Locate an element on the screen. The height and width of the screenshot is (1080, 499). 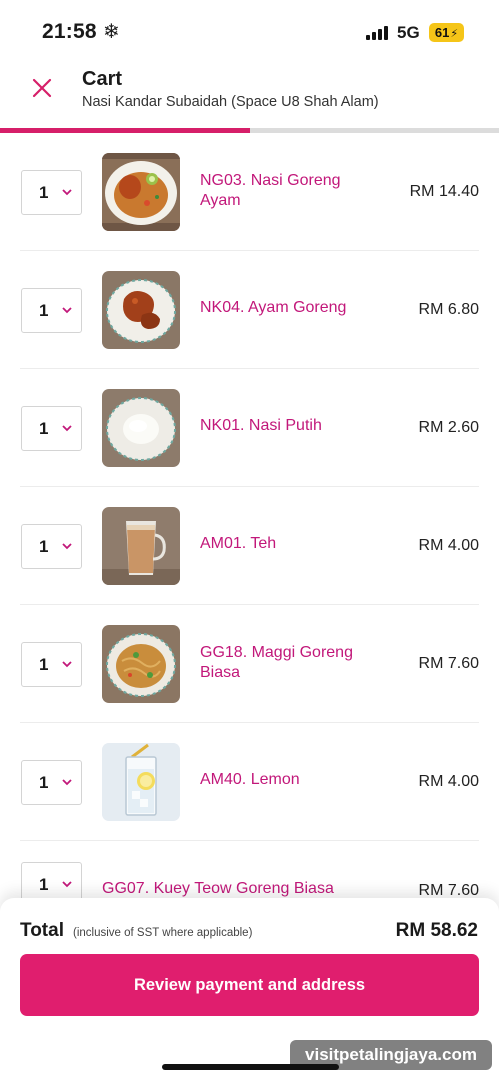
close-button is located at coordinates (42, 88).